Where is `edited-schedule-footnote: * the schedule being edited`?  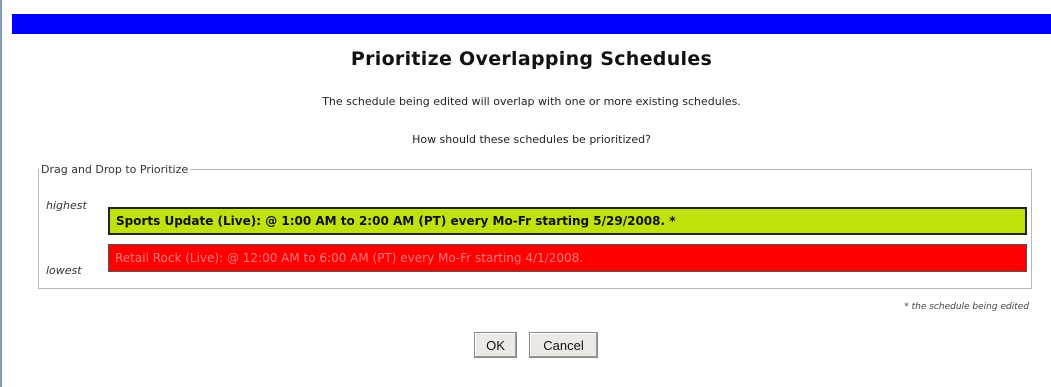 edited-schedule-footnote: * the schedule being edited is located at coordinates (966, 307).